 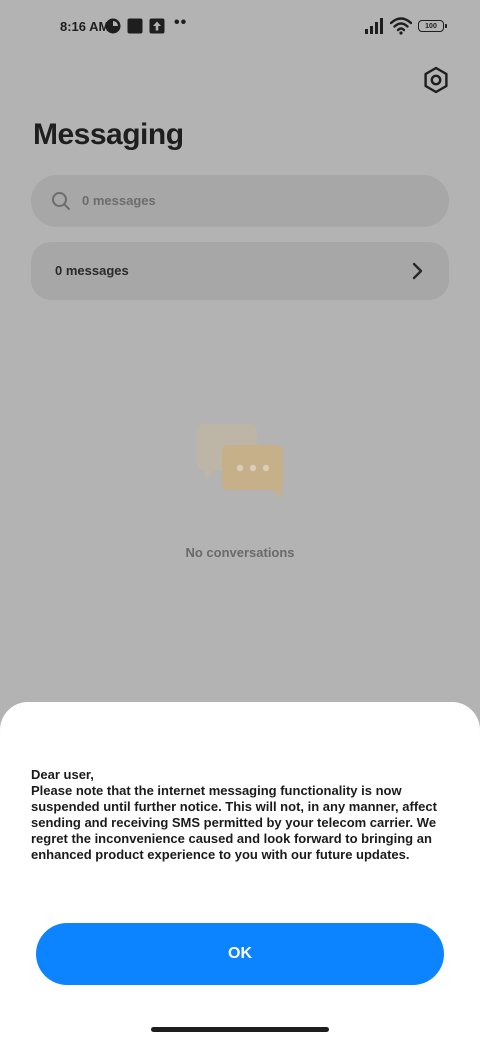 I want to click on signal-icon, so click(x=374, y=26).